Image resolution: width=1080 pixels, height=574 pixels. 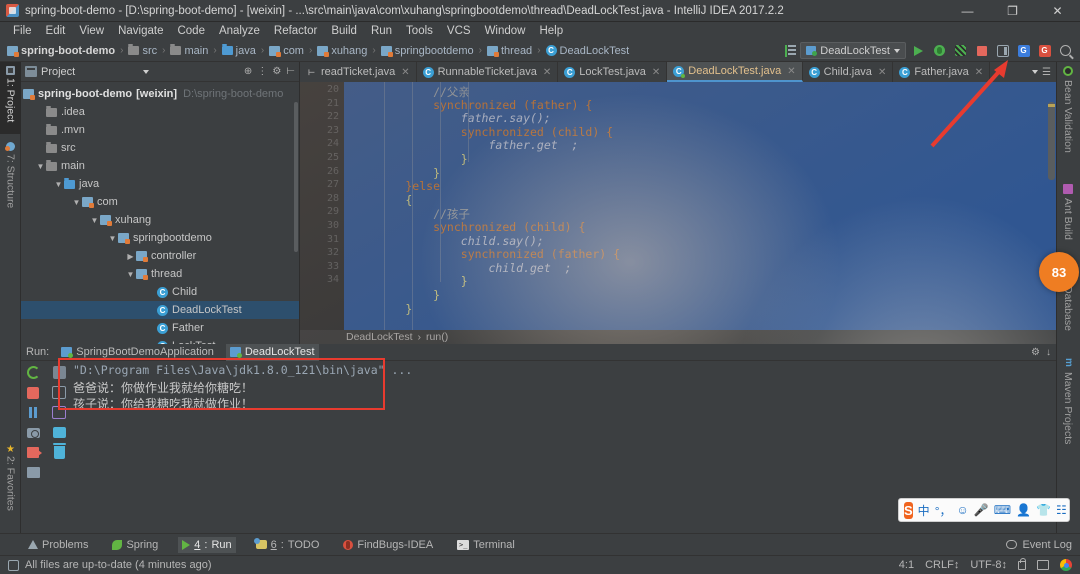 I want to click on navbar-crumb-project: spring-boot-demo, so click(x=61, y=51).